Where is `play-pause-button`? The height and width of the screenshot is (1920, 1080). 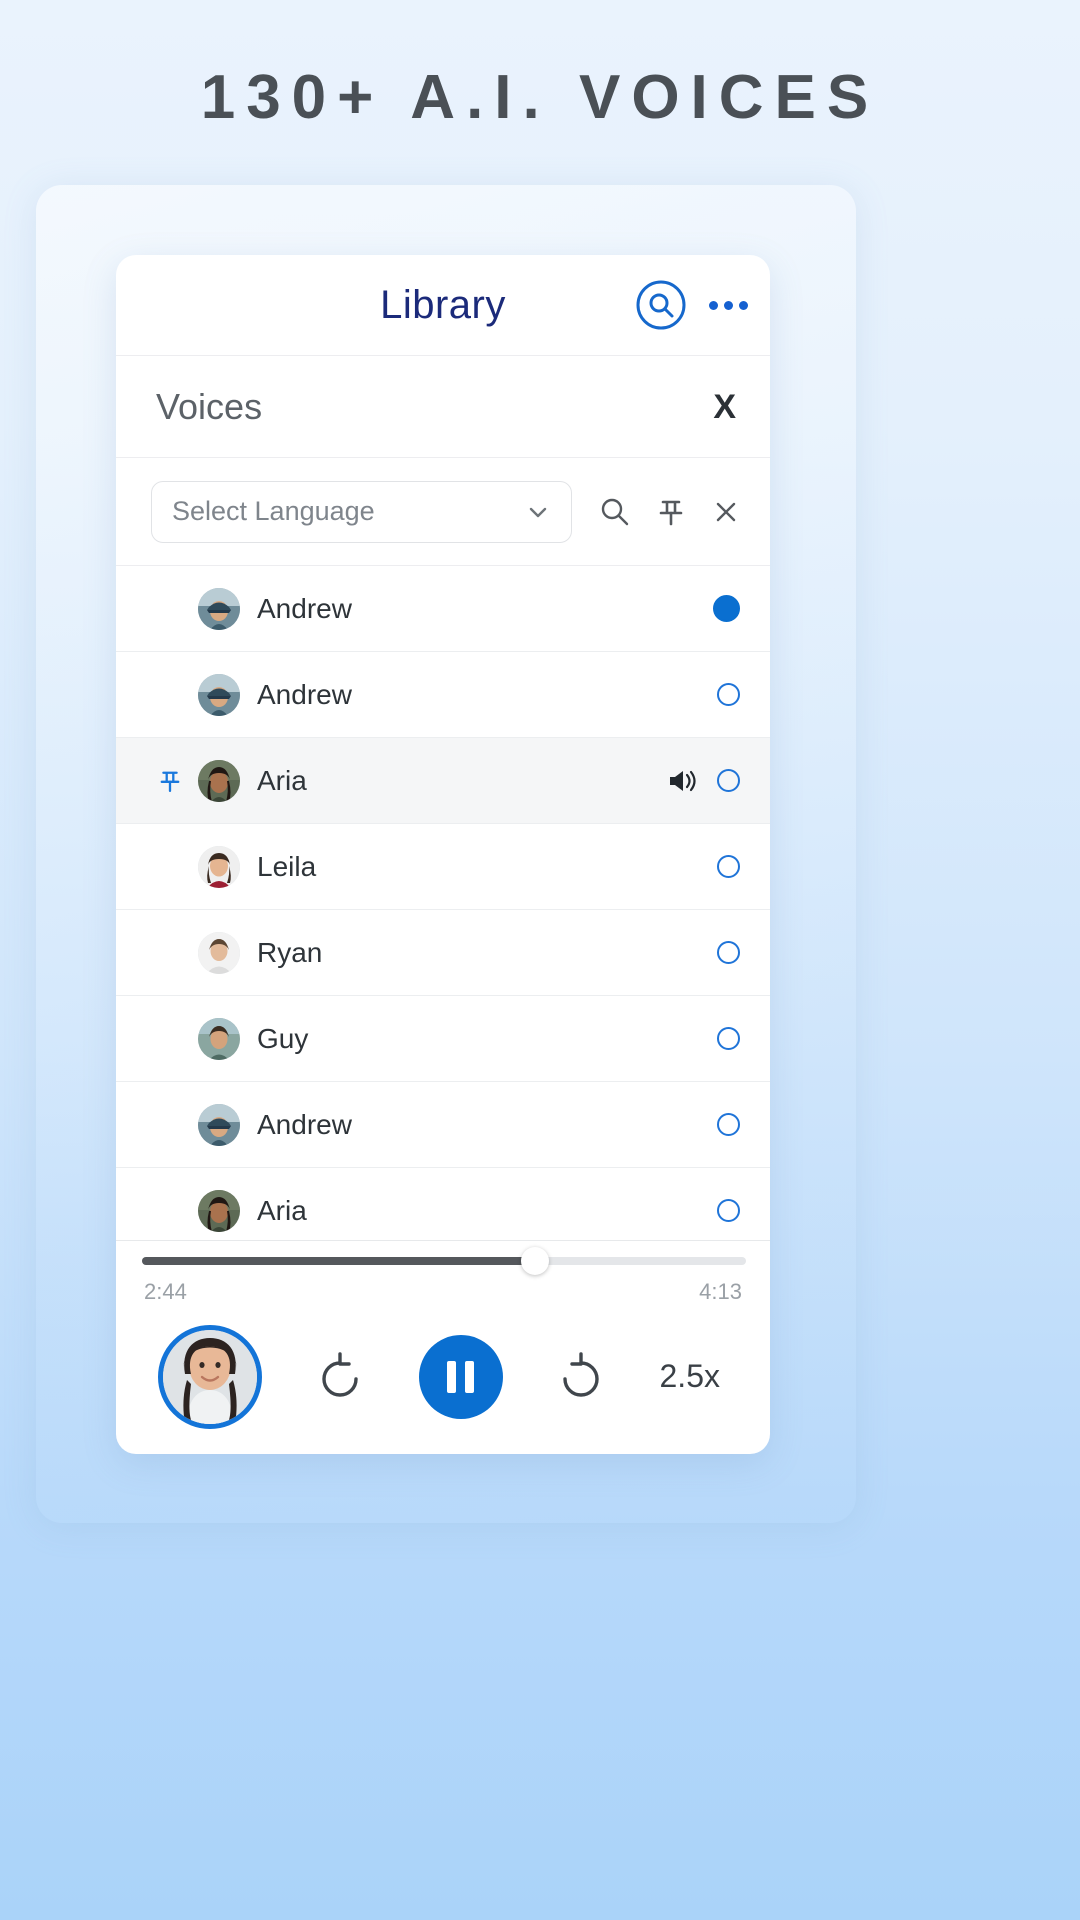 play-pause-button is located at coordinates (460, 1376).